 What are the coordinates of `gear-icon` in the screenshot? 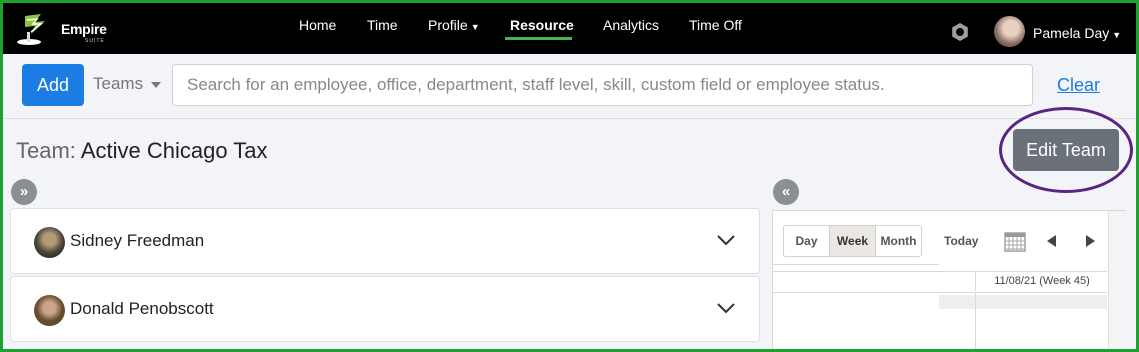 It's located at (960, 32).